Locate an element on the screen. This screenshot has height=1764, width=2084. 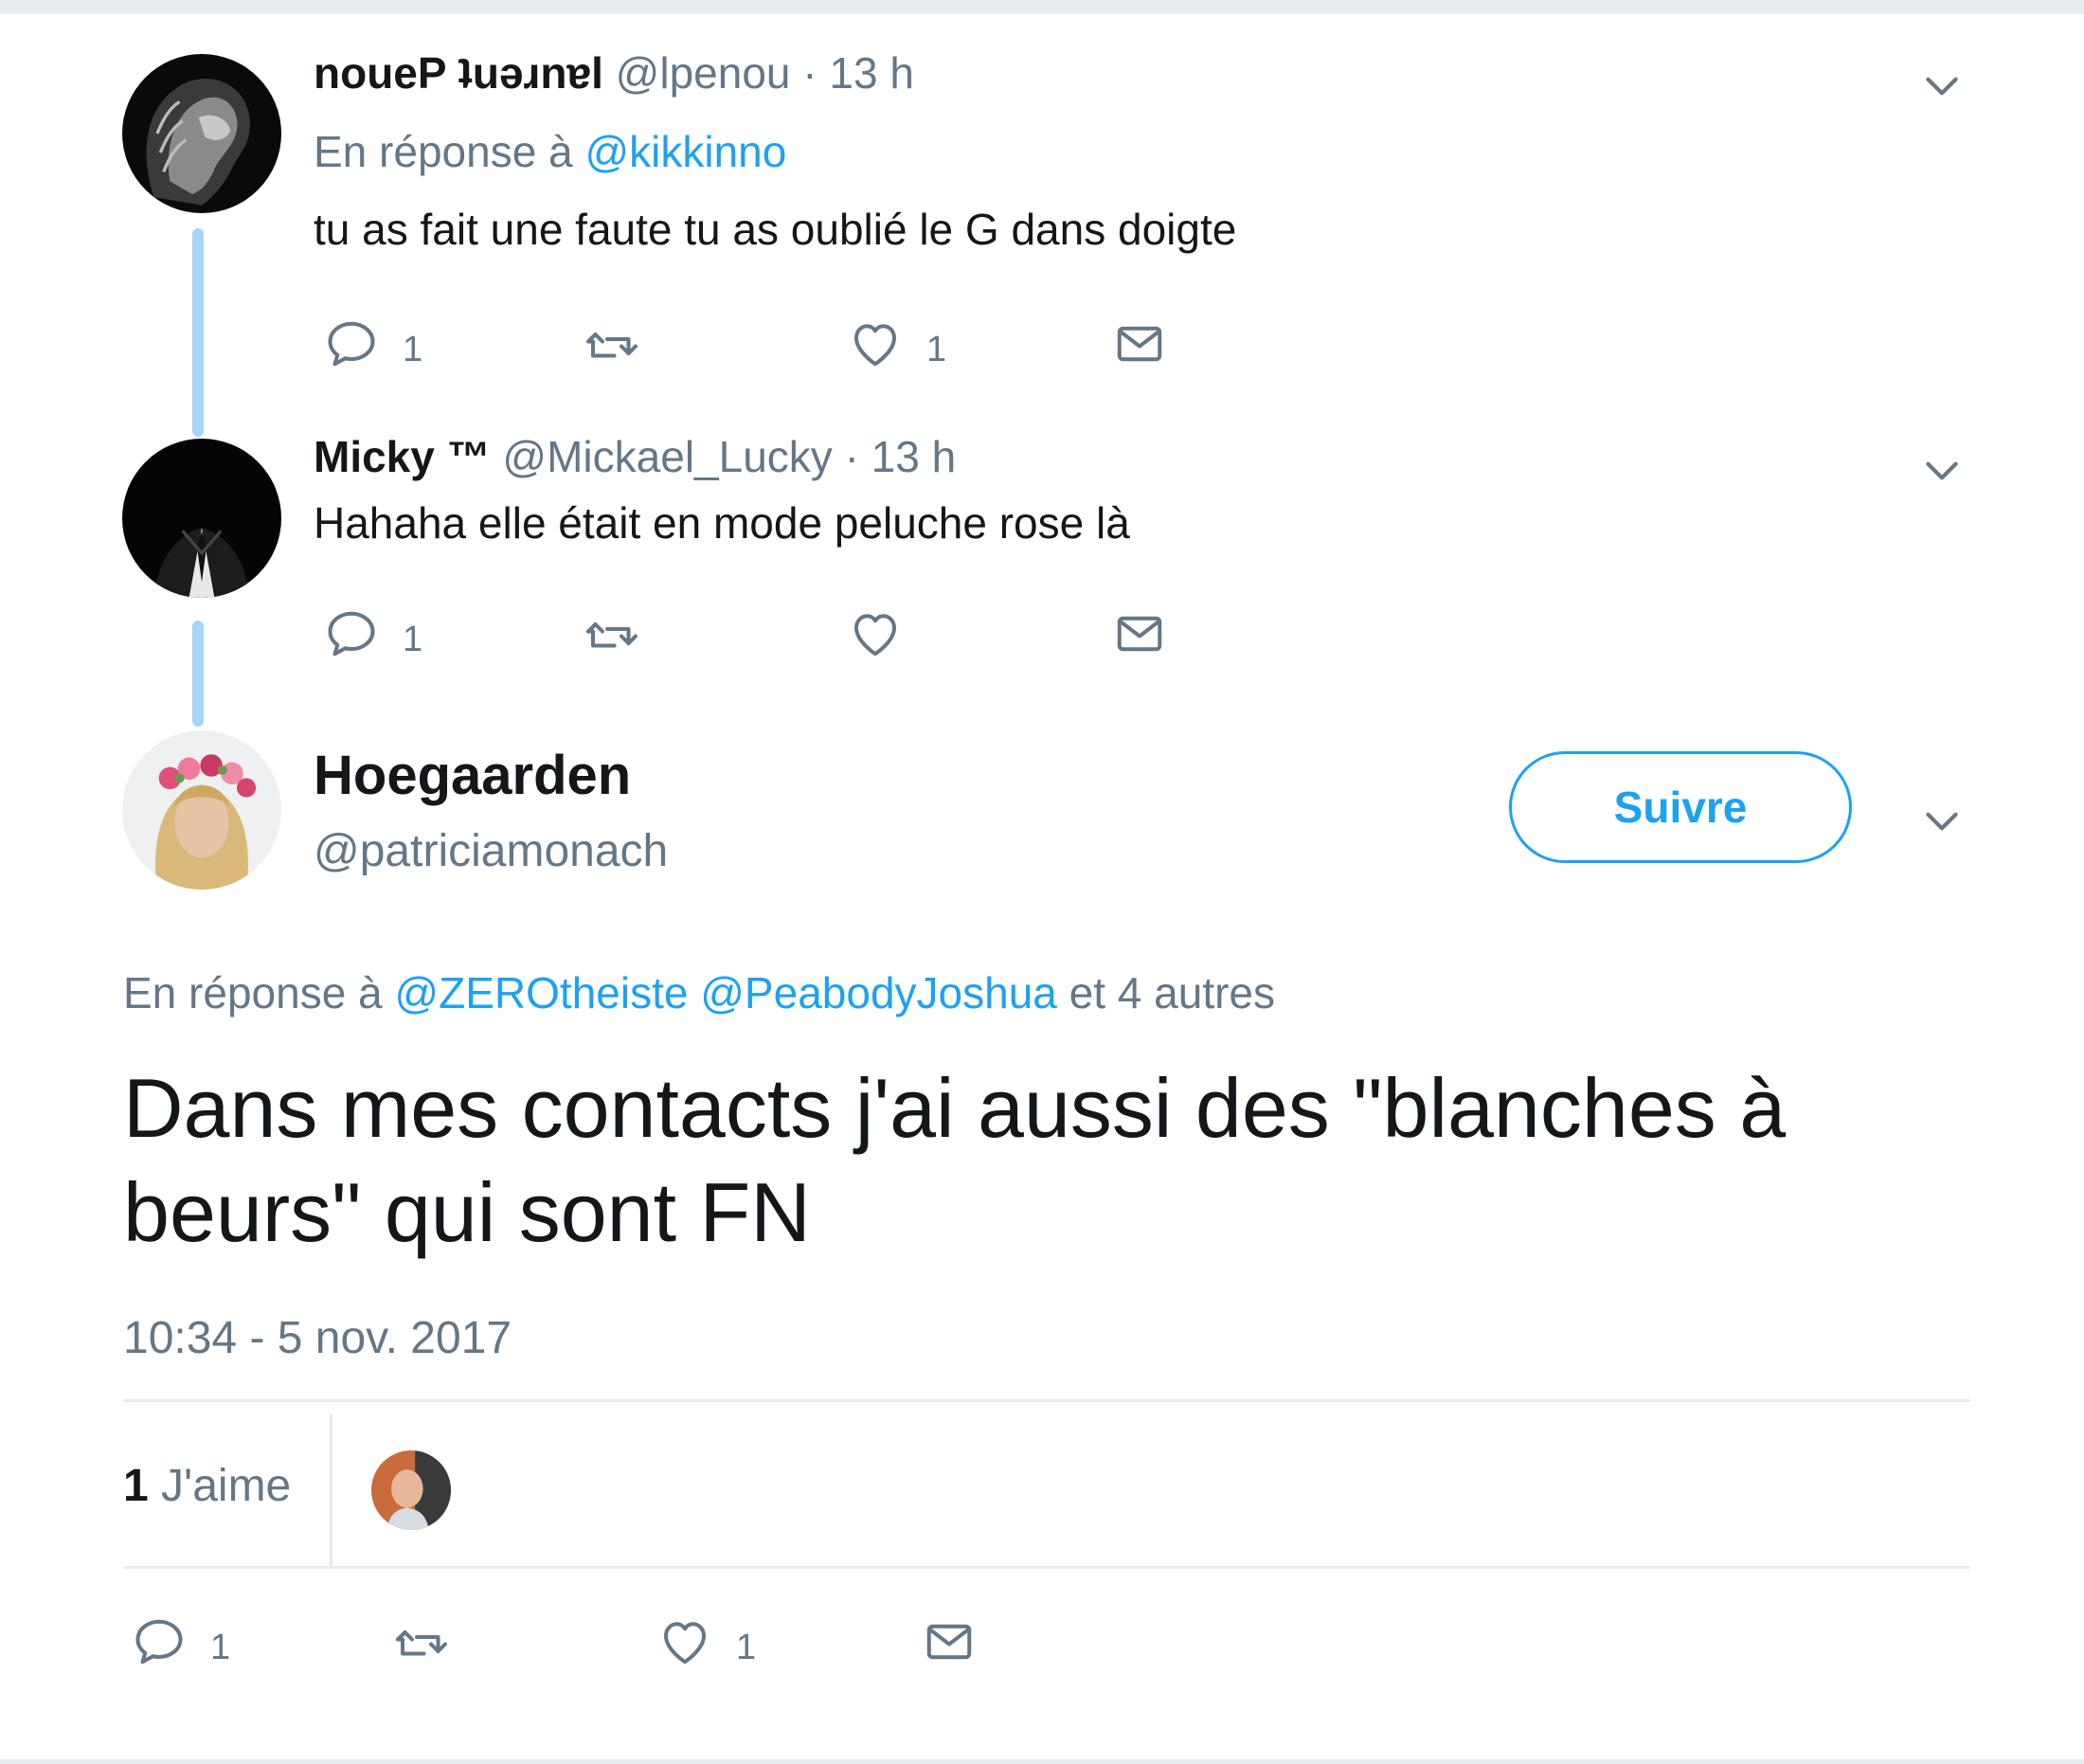
user-handle: @patriciamonach is located at coordinates (491, 851).